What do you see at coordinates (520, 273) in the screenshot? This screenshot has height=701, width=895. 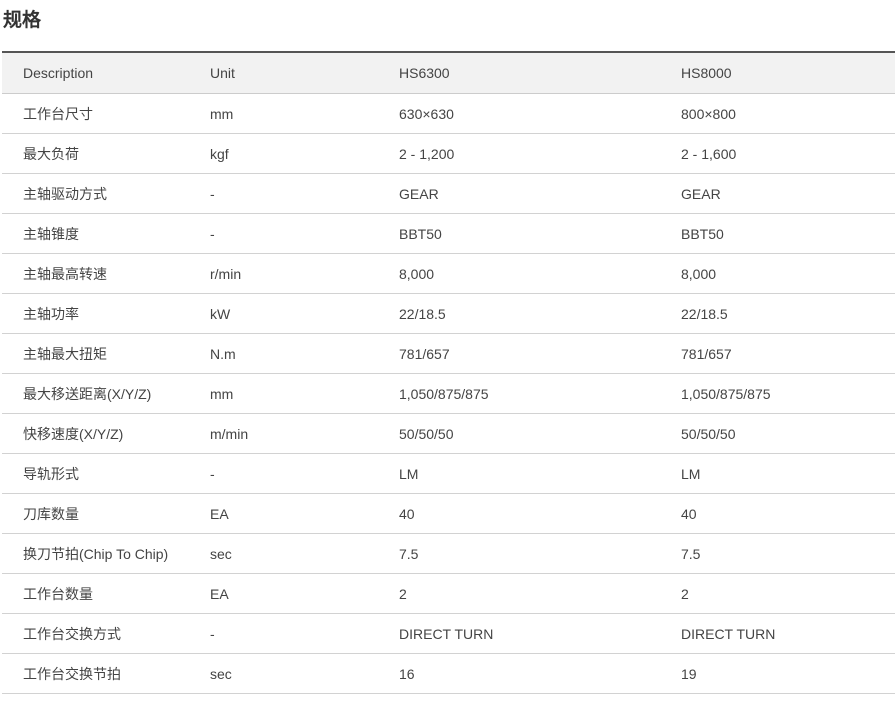 I see `spec-hs6300-value: 8,000` at bounding box center [520, 273].